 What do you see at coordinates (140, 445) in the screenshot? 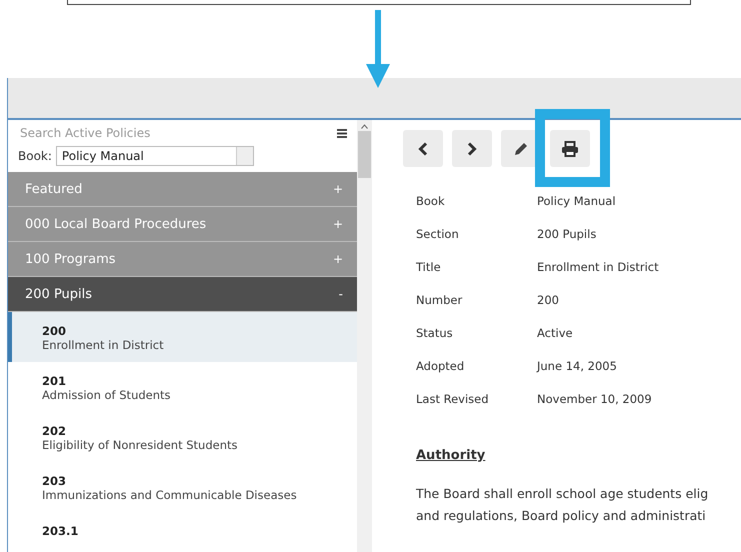
I see `policy-title: Eligibility of Nonresident Students` at bounding box center [140, 445].